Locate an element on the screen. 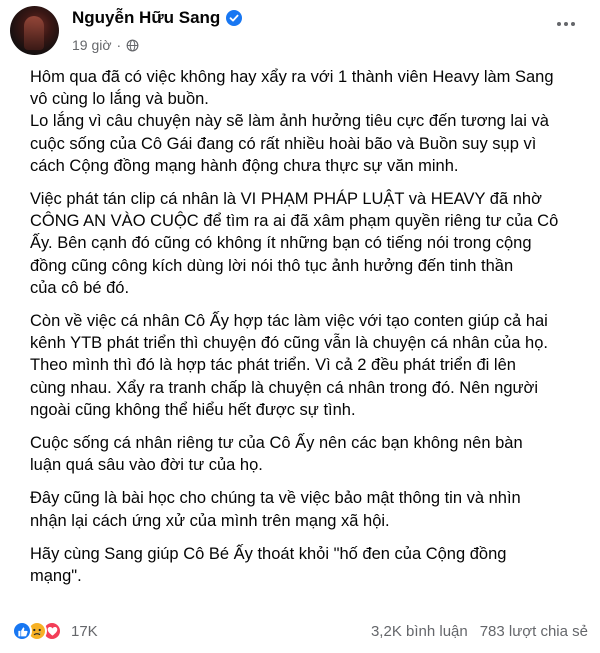  reaction-count: 17K is located at coordinates (84, 631).